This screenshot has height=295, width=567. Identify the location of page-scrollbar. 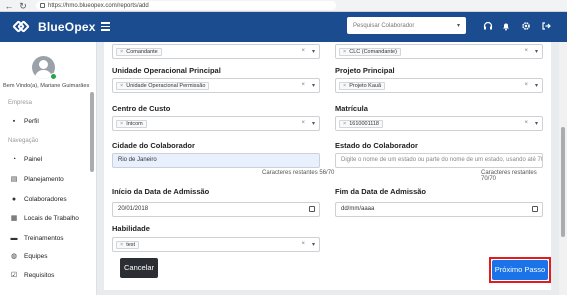
(563, 168).